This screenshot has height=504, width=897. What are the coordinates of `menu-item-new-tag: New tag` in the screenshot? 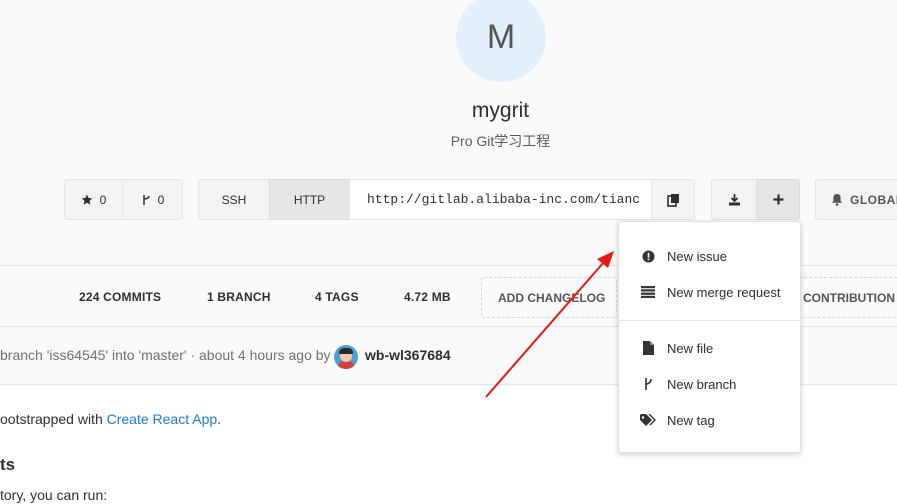 It's located at (709, 420).